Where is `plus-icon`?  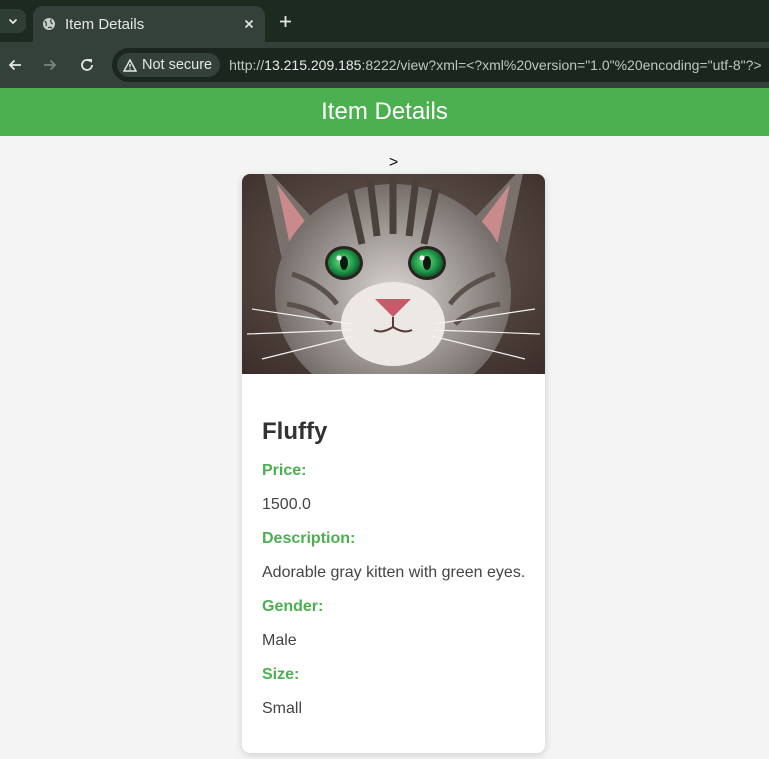 plus-icon is located at coordinates (285, 21).